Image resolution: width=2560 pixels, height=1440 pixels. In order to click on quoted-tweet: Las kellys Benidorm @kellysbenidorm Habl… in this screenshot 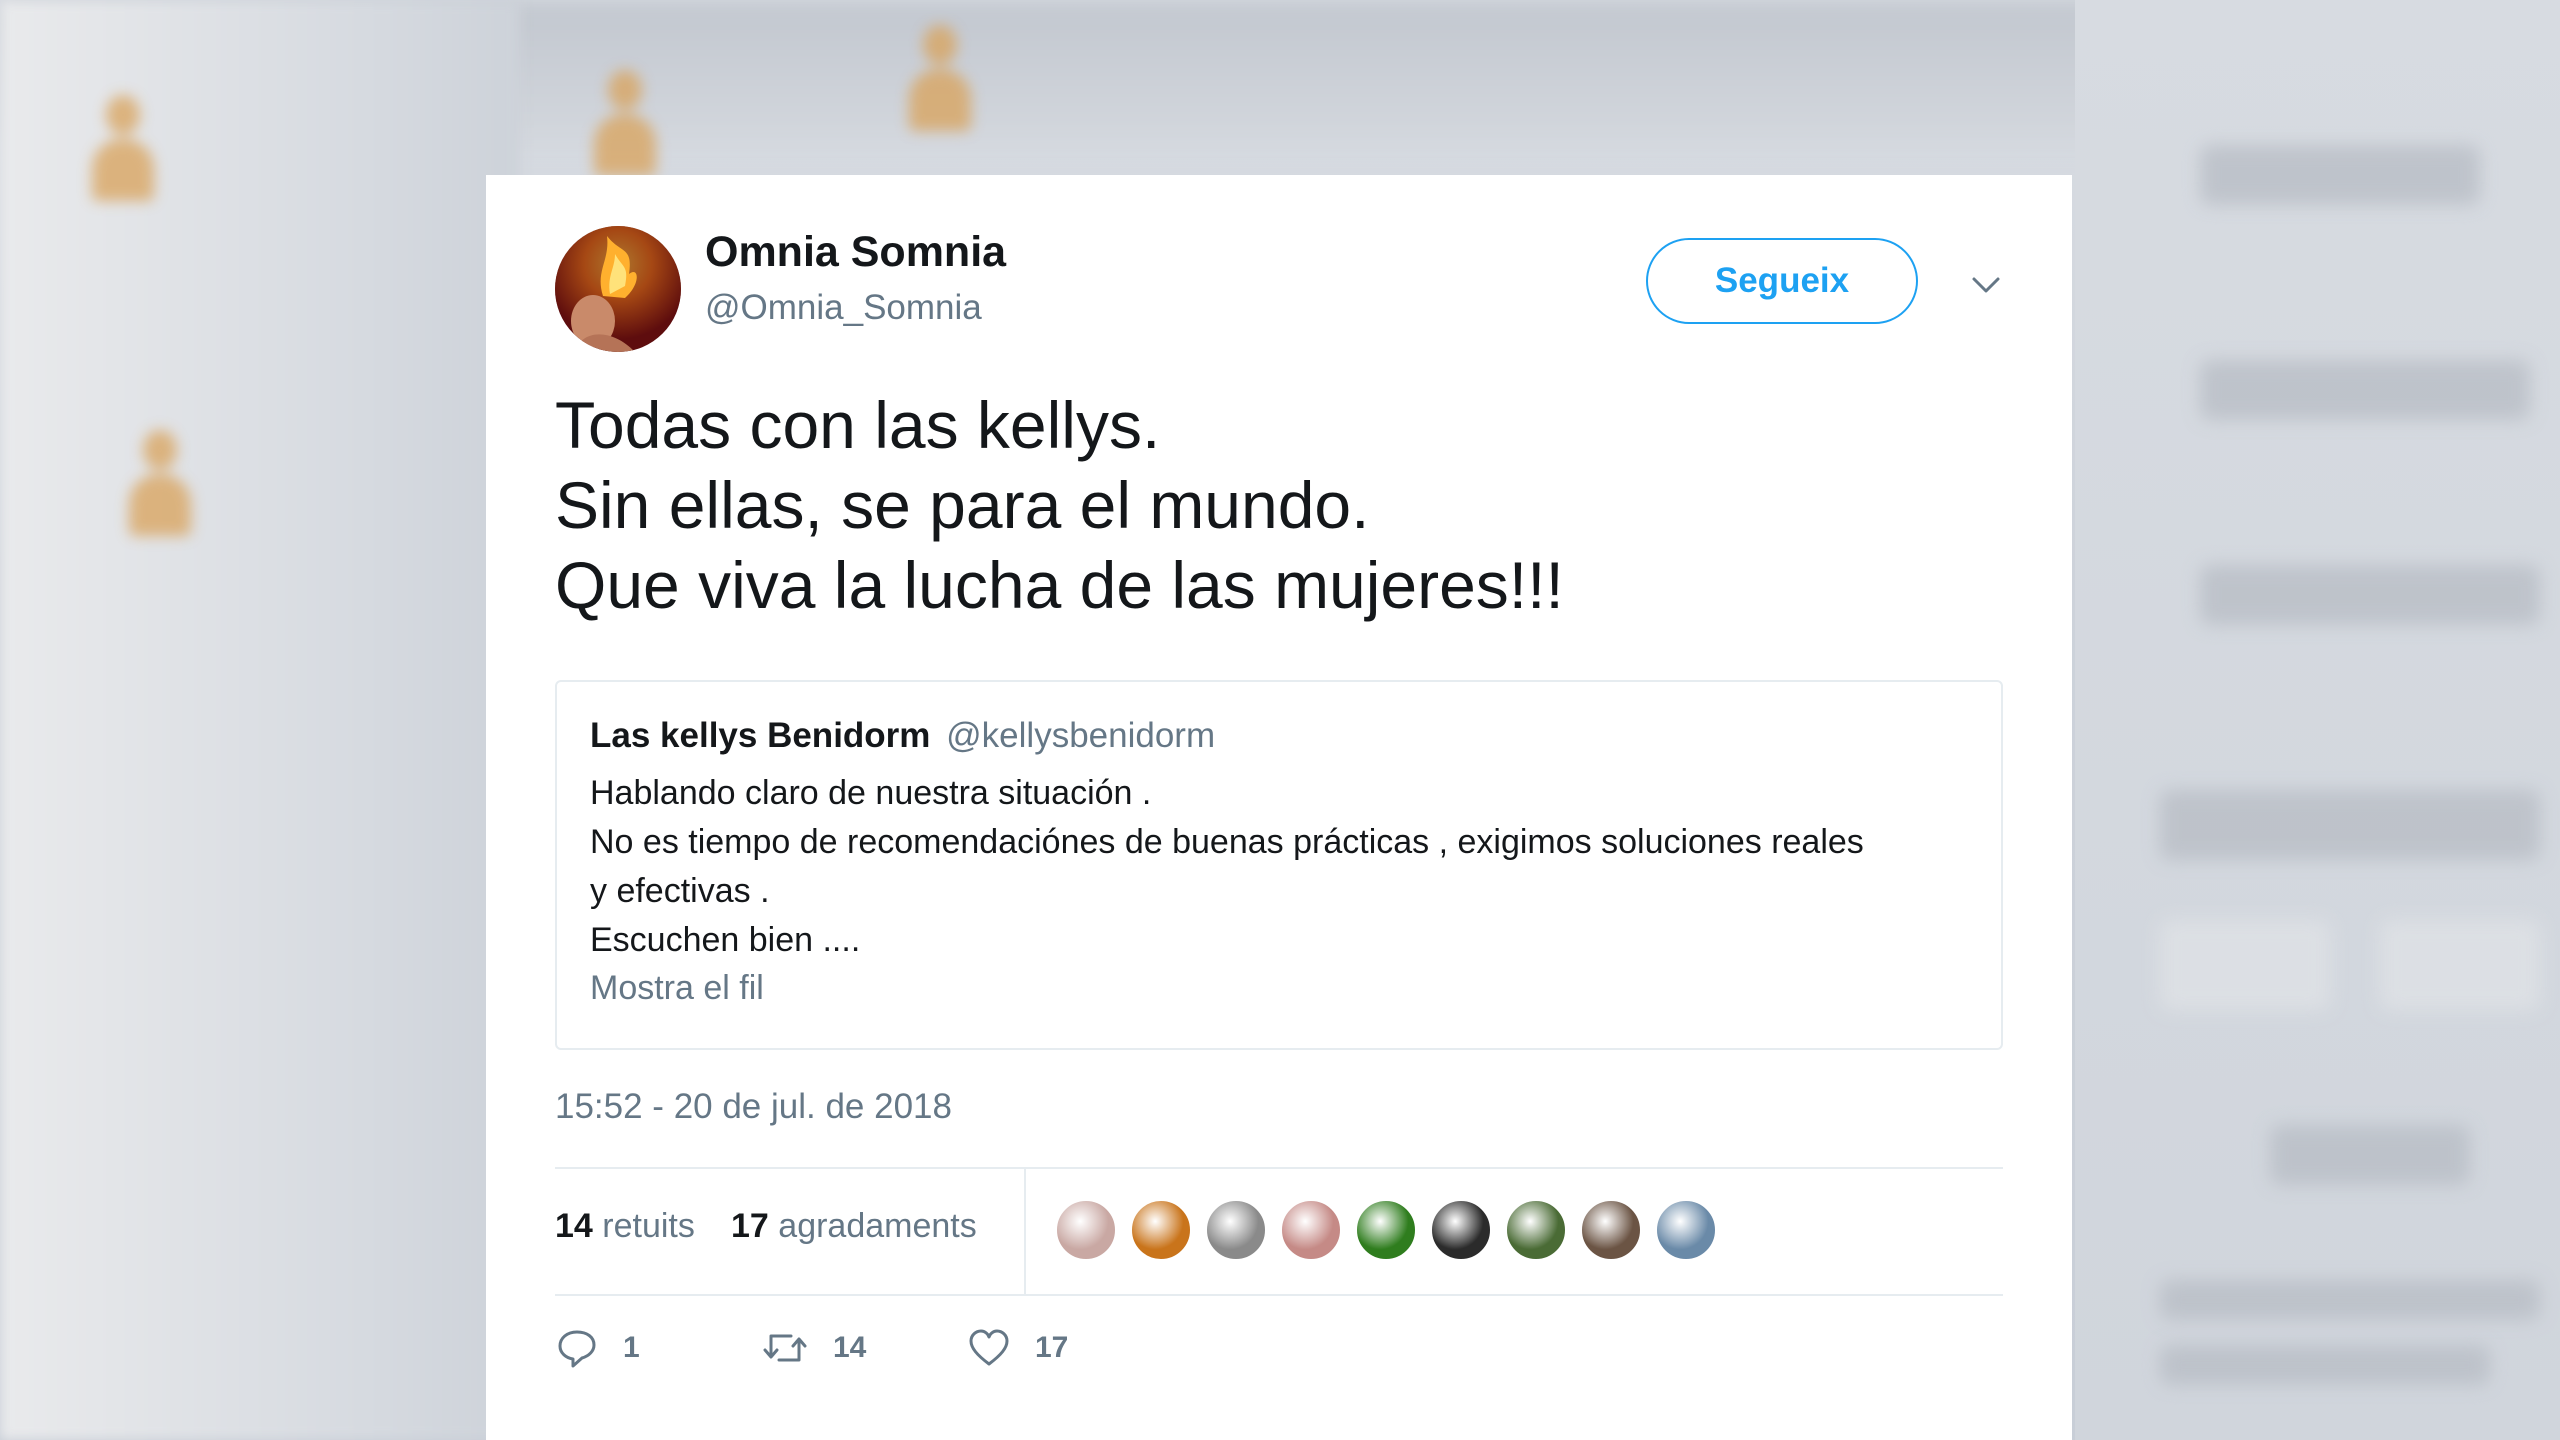, I will do `click(1279, 865)`.